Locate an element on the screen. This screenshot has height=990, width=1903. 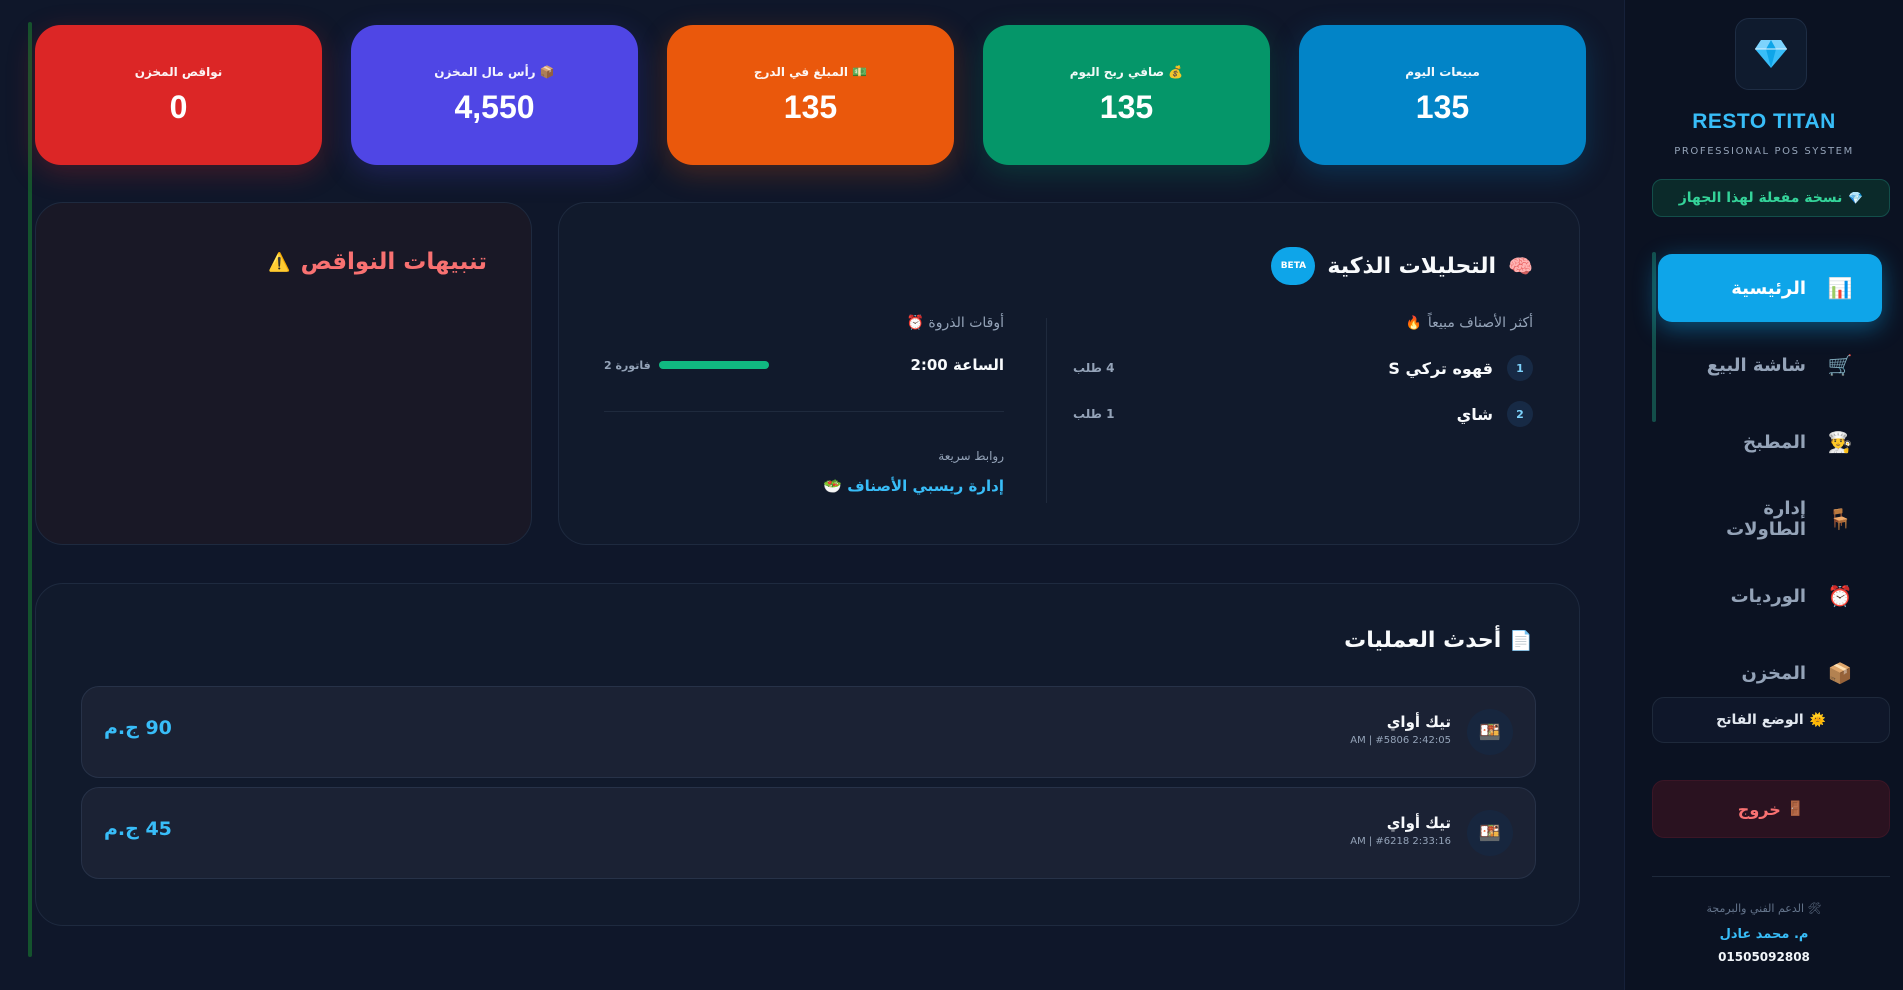
stat-card-drawer-amount: المبلغ في الدرج 💵 135 is located at coordinates (810, 95).